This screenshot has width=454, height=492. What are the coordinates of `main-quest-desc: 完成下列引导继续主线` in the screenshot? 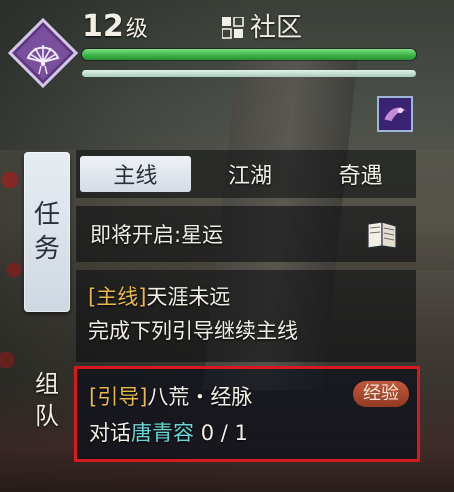 It's located at (193, 331).